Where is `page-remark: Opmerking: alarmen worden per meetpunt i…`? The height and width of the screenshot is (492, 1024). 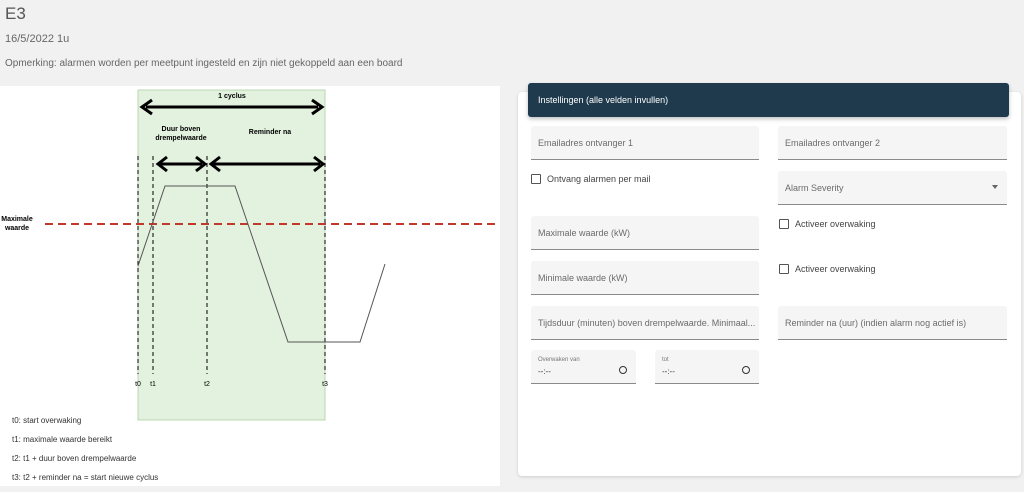
page-remark: Opmerking: alarmen worden per meetpunt i… is located at coordinates (204, 63).